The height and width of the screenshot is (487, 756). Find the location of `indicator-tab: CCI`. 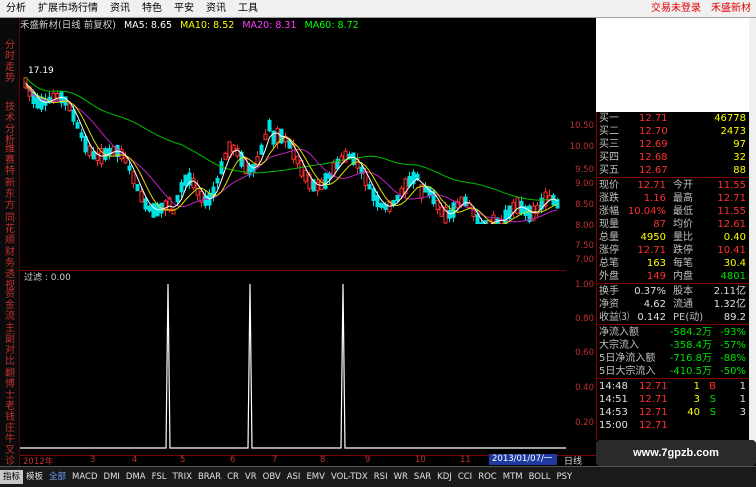

indicator-tab: CCI is located at coordinates (465, 477).